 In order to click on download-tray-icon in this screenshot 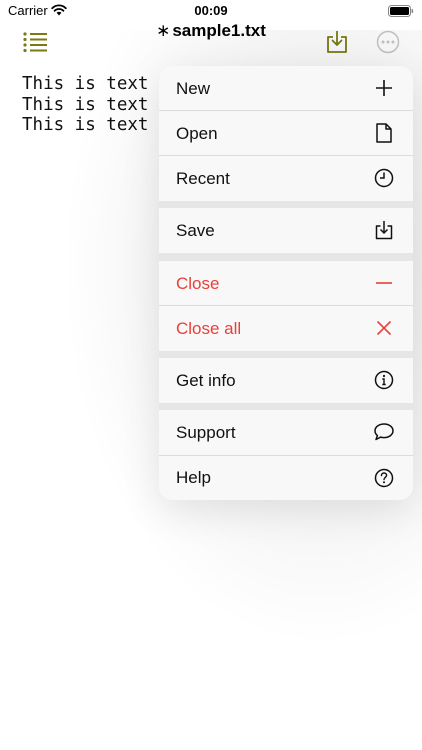, I will do `click(337, 44)`.